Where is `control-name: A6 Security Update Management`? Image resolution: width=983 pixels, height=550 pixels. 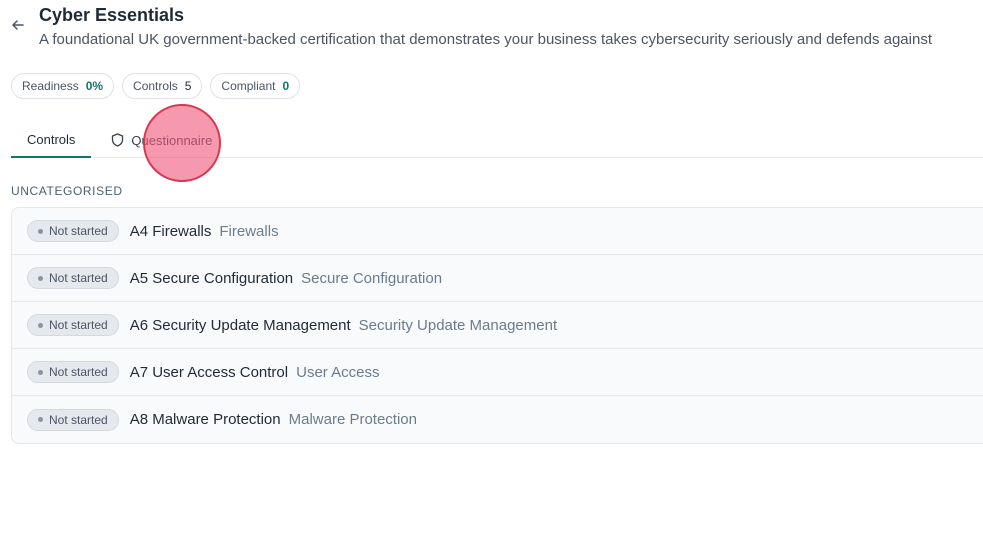
control-name: A6 Security Update Management is located at coordinates (240, 325).